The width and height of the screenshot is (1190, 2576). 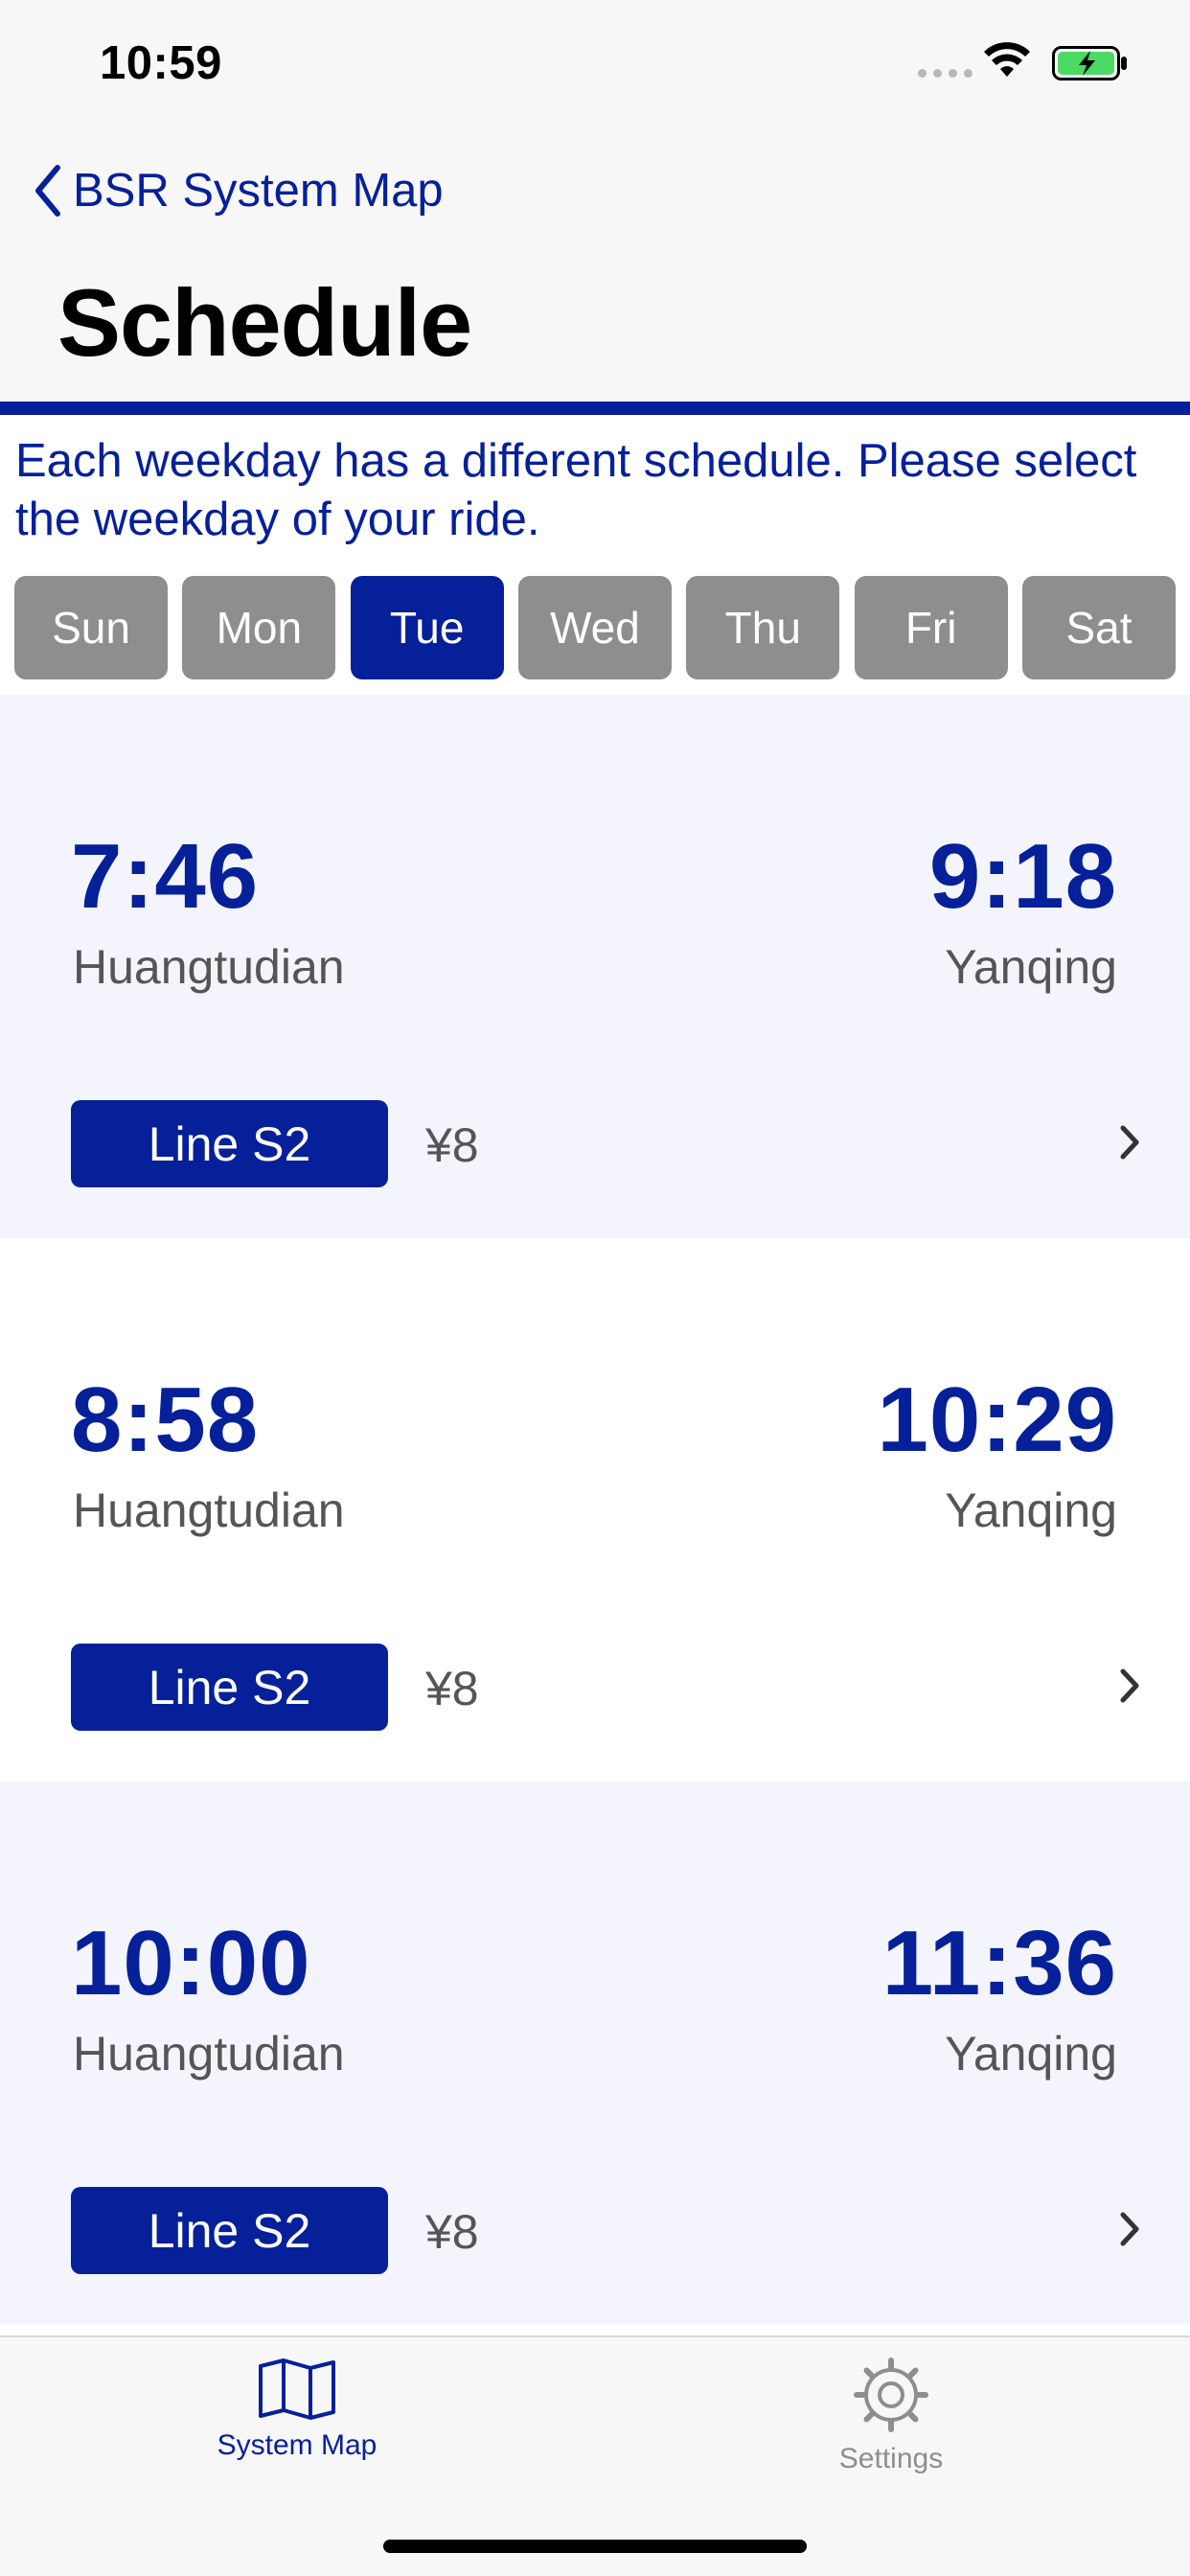 I want to click on day-button-wed: Wed, so click(x=594, y=627).